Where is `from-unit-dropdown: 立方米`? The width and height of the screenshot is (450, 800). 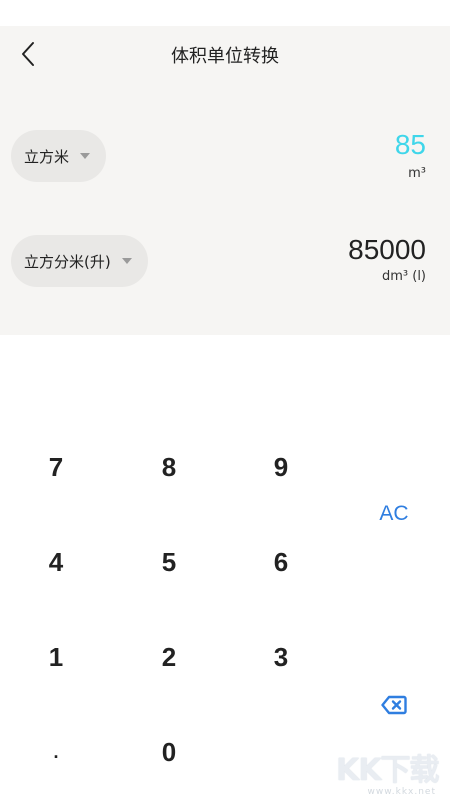 from-unit-dropdown: 立方米 is located at coordinates (59, 156).